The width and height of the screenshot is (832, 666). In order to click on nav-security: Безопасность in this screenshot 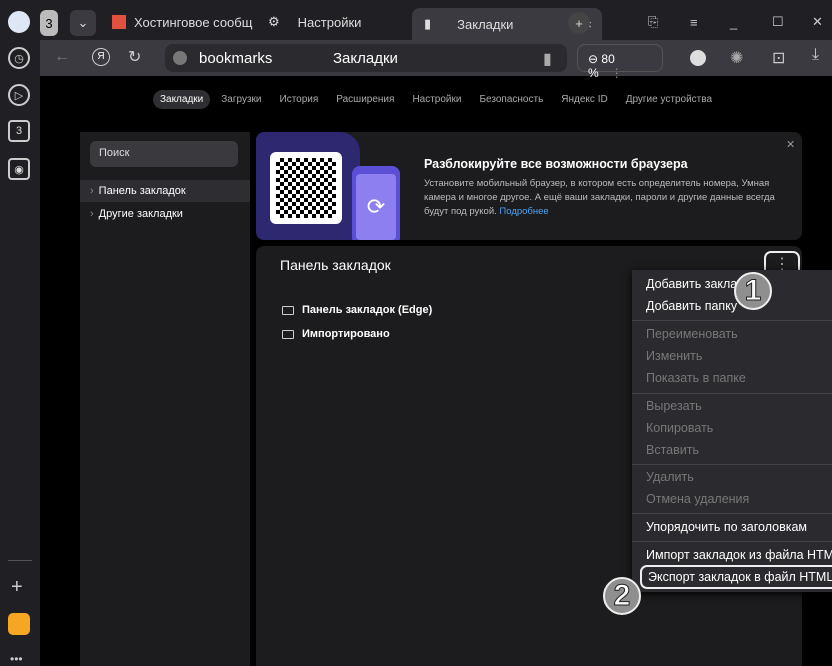, I will do `click(511, 99)`.